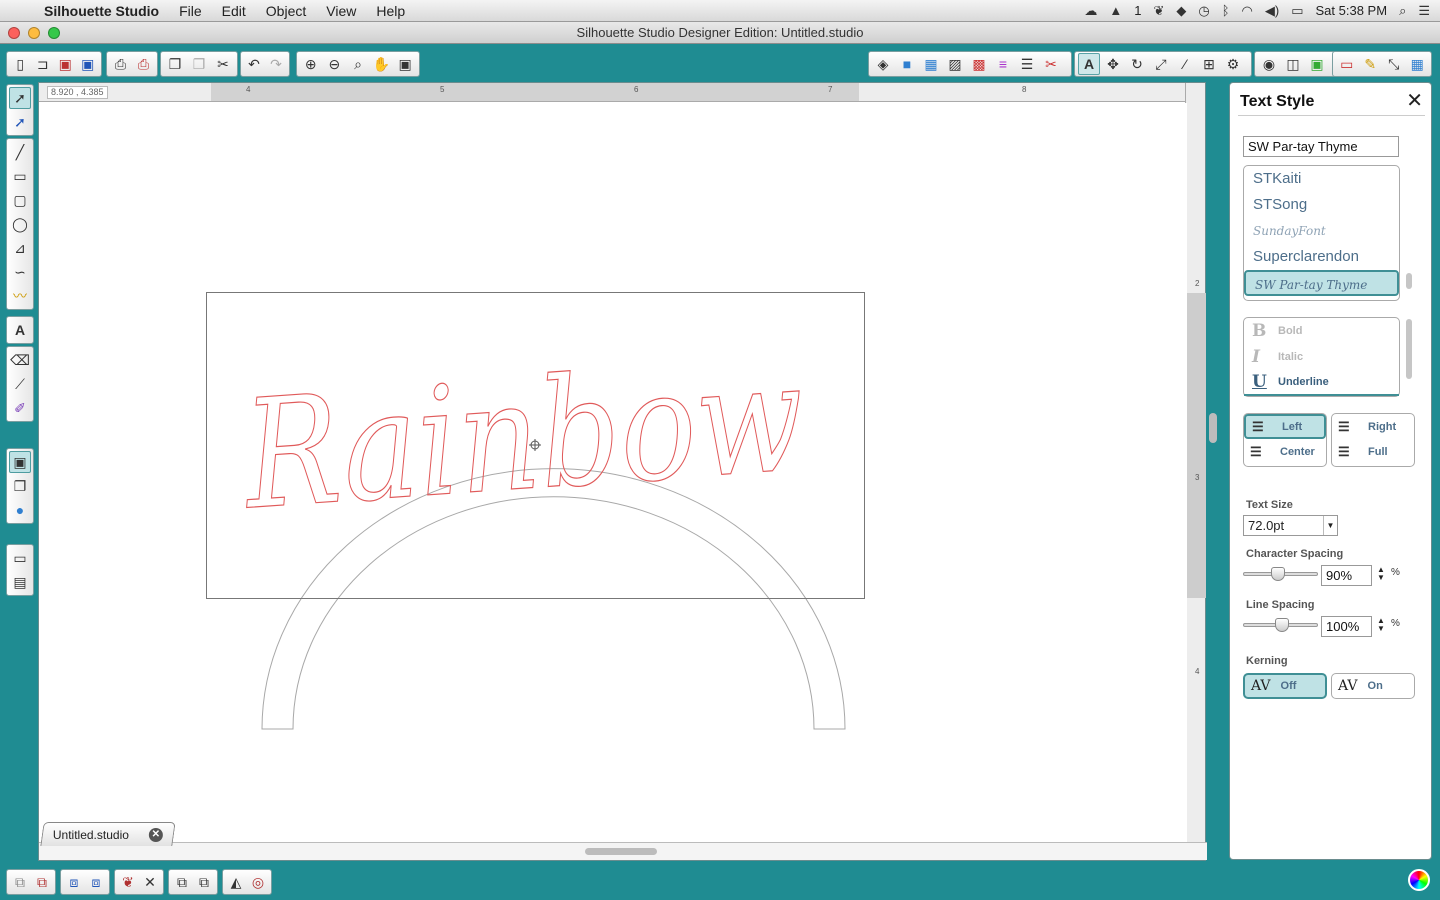 The width and height of the screenshot is (1440, 900). Describe the element at coordinates (74, 882) in the screenshot. I see `make-compound-path-icon: ⧈` at that location.